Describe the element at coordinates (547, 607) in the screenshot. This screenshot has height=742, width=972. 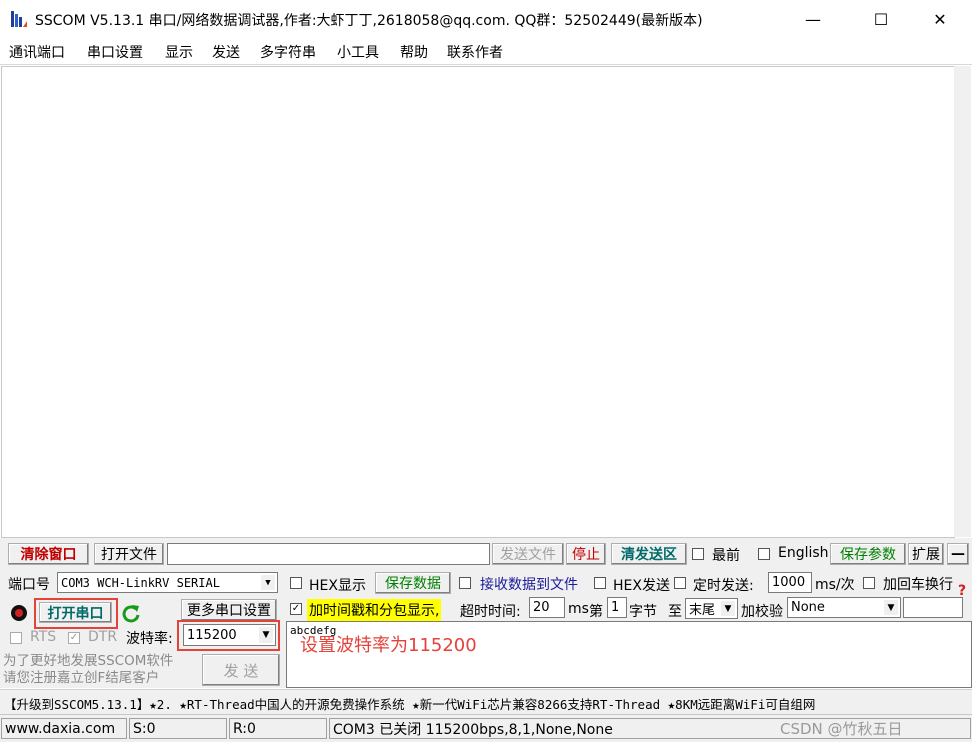
I see `timeout-input: 20` at that location.